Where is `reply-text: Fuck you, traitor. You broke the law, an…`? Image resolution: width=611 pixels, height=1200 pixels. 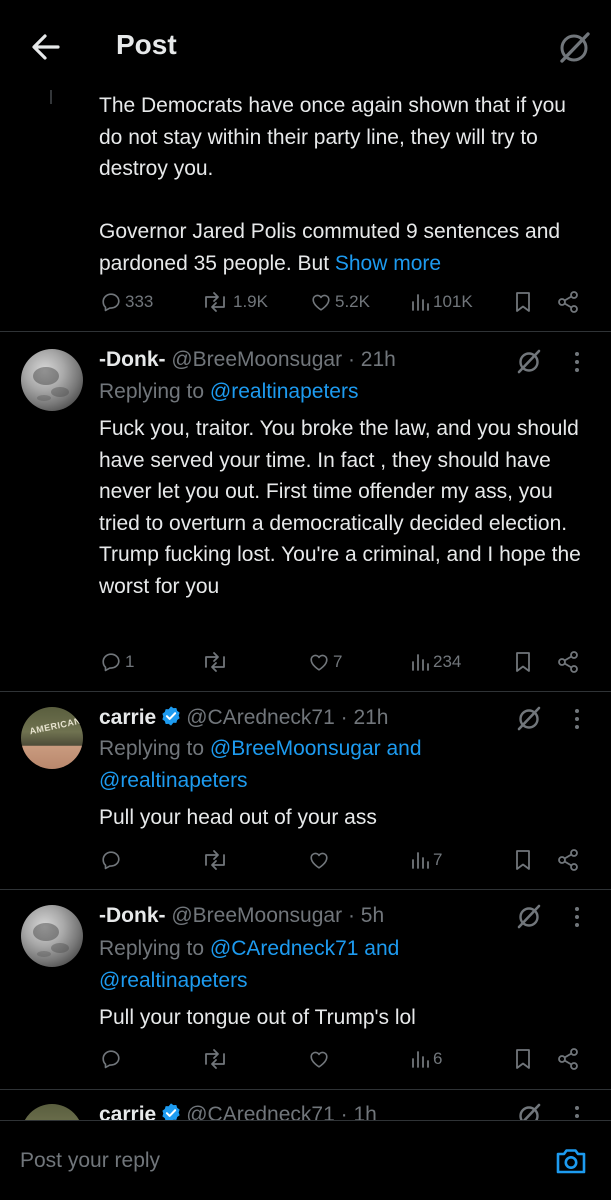 reply-text: Fuck you, traitor. You broke the law, an… is located at coordinates (340, 507).